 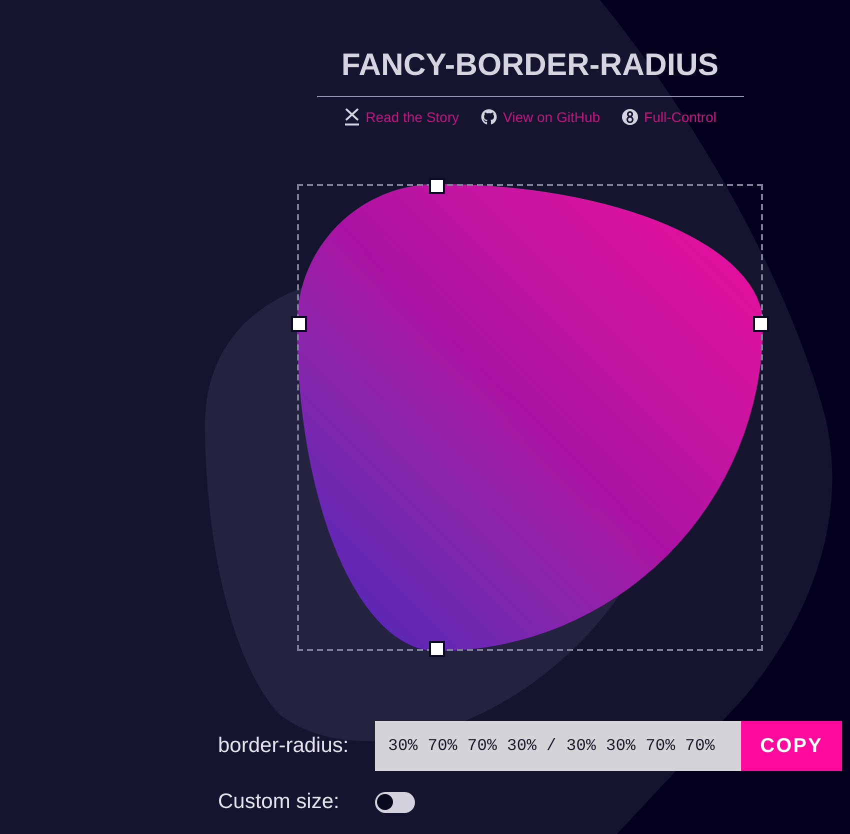 What do you see at coordinates (284, 746) in the screenshot?
I see `field-label: border-radius:` at bounding box center [284, 746].